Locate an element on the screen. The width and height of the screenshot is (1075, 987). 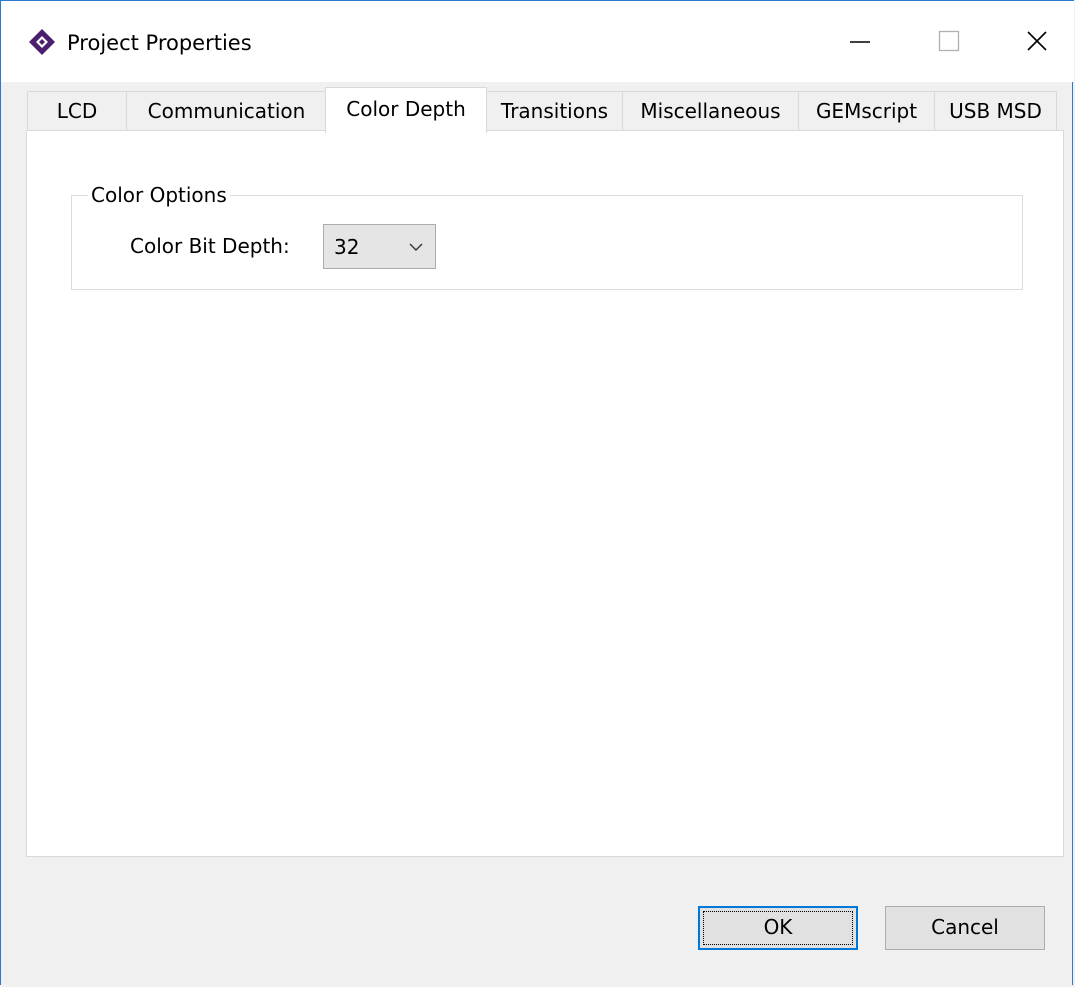
tab-transitions: Transitions is located at coordinates (554, 111).